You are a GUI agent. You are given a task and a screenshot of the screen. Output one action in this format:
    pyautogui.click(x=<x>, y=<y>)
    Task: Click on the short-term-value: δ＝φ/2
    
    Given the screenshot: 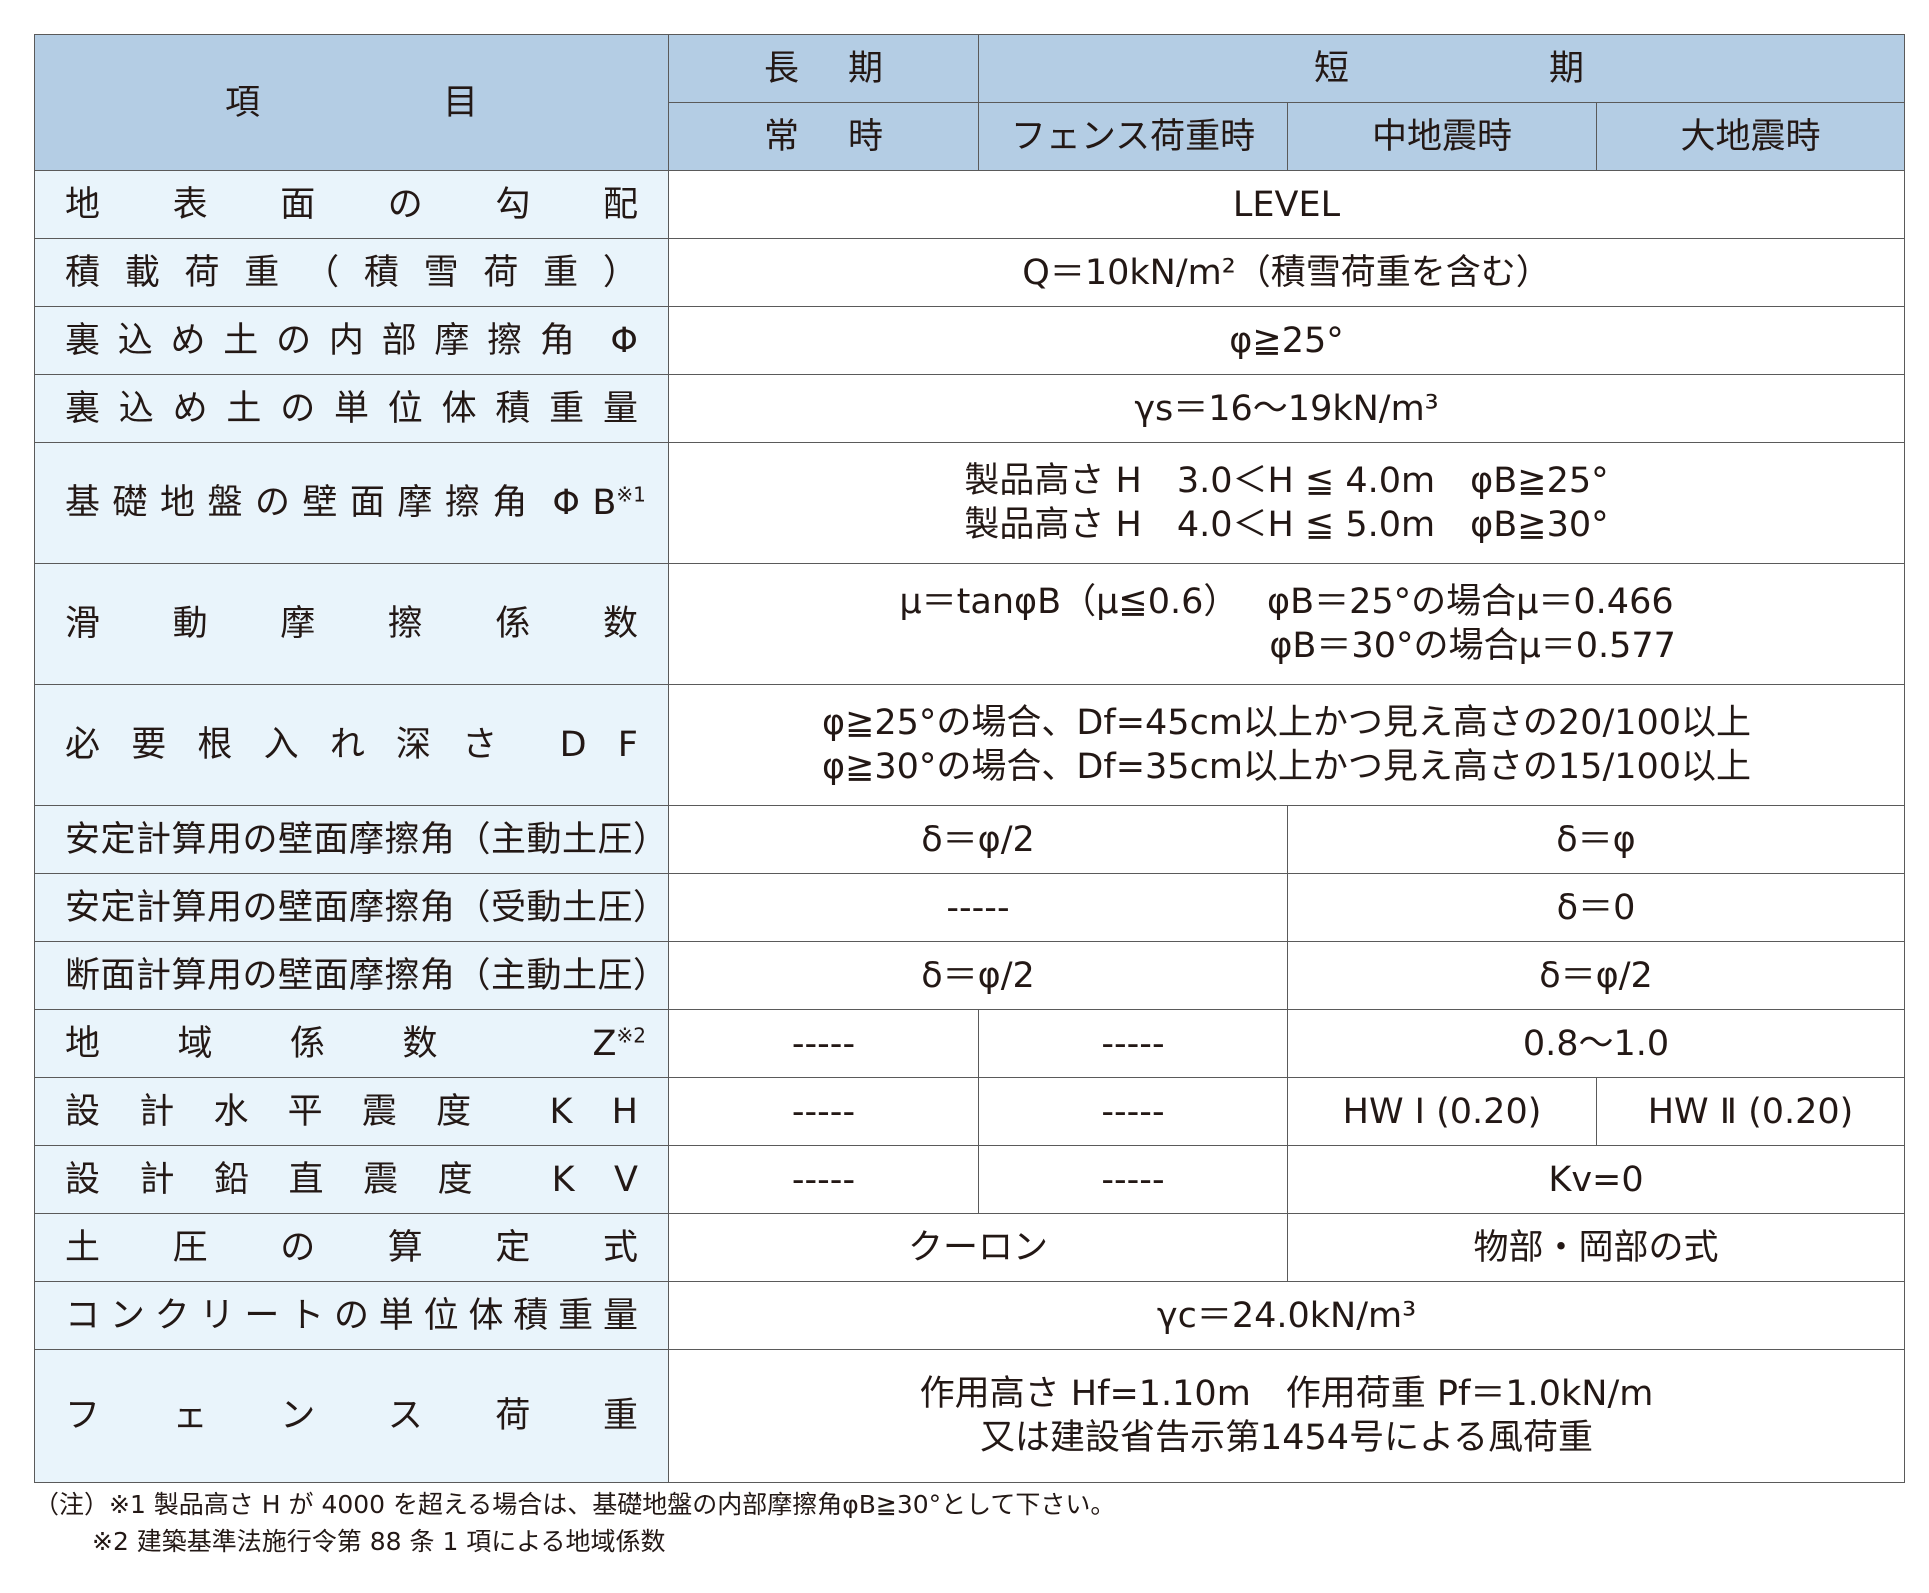 What is the action you would take?
    pyautogui.click(x=1596, y=975)
    